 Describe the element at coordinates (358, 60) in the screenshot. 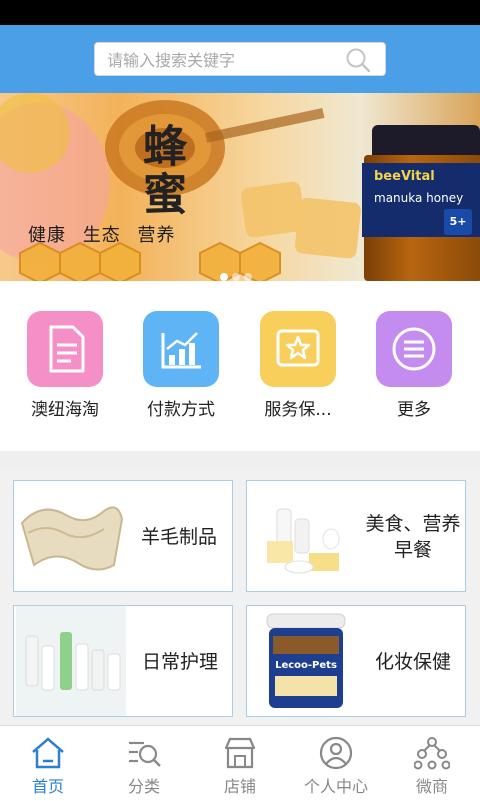

I see `search-icon` at that location.